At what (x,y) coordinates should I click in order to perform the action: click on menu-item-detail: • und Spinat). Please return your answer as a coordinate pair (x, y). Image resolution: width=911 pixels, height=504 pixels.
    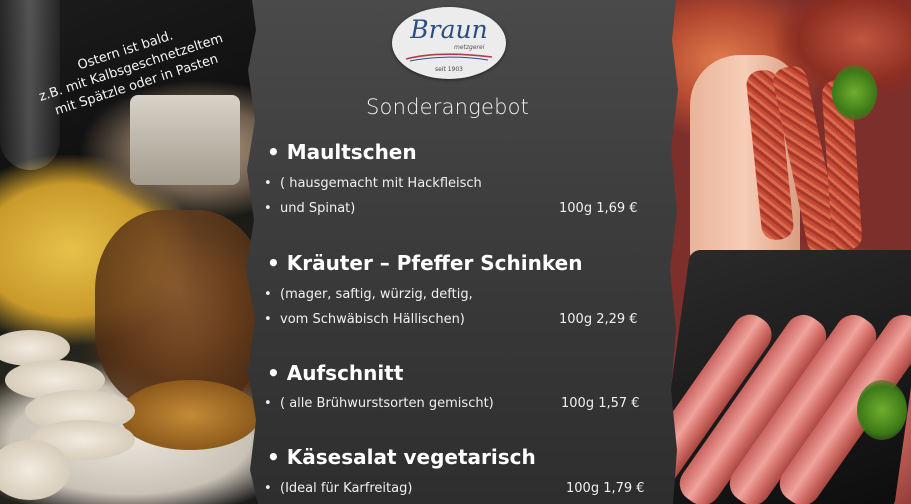
    Looking at the image, I should click on (309, 208).